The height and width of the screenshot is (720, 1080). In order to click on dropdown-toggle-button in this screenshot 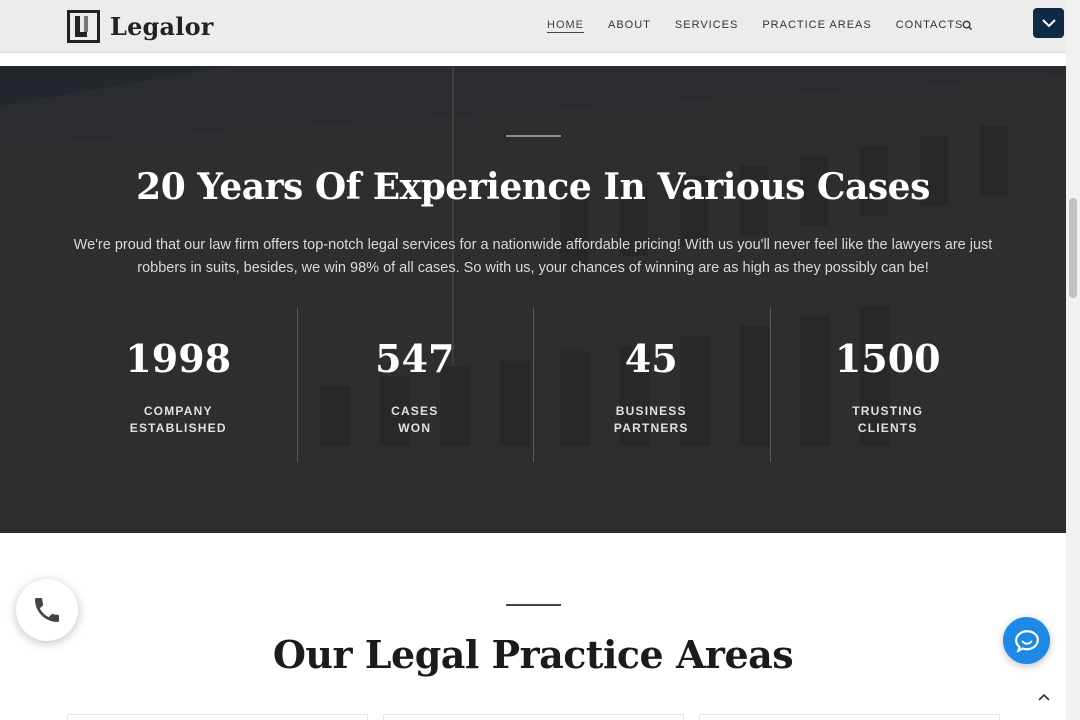, I will do `click(1048, 23)`.